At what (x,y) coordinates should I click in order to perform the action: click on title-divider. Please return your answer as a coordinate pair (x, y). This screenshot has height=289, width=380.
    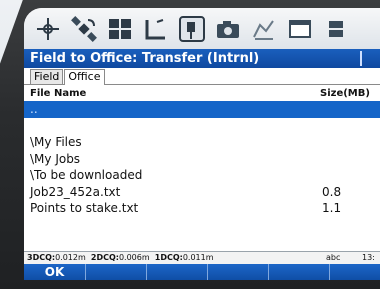
    Looking at the image, I should click on (361, 58).